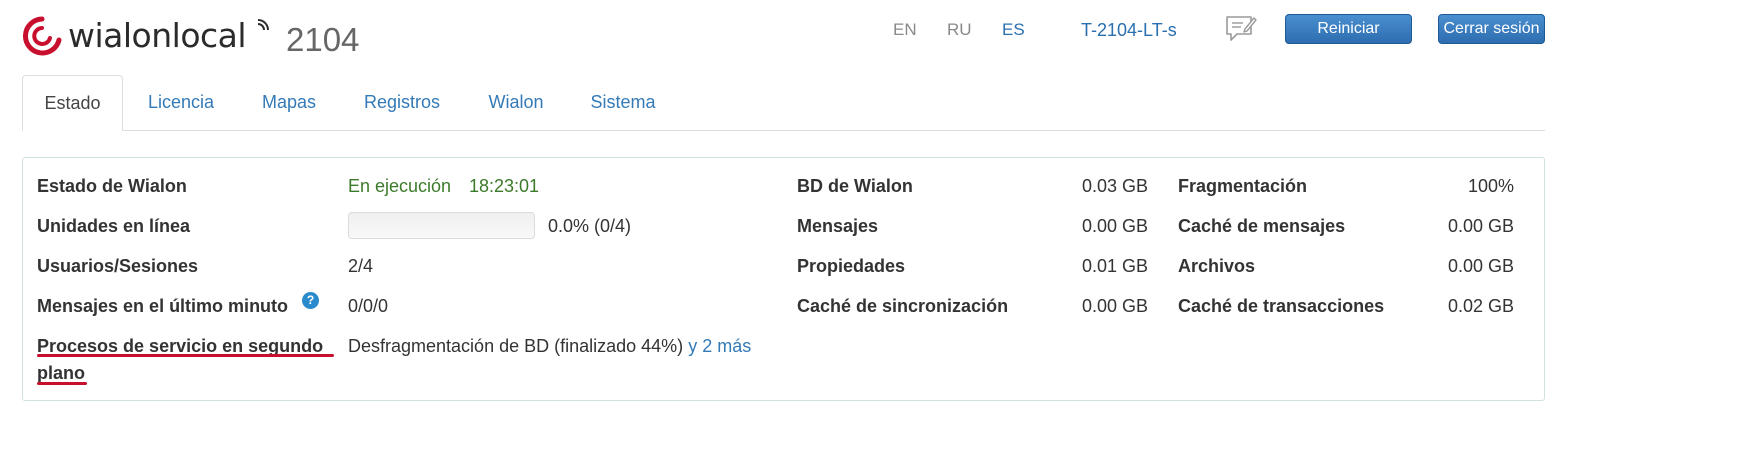 The height and width of the screenshot is (458, 1761). What do you see at coordinates (112, 186) in the screenshot?
I see `wialon-state-label: Estado de Wialon` at bounding box center [112, 186].